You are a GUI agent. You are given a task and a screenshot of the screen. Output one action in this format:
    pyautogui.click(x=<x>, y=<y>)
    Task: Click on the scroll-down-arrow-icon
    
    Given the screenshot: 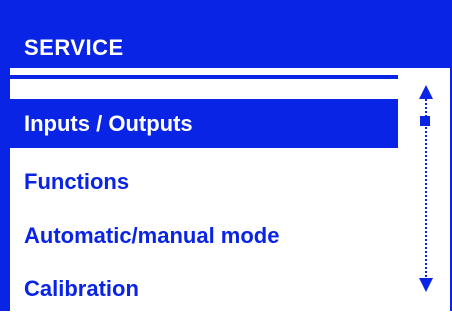 What is the action you would take?
    pyautogui.click(x=426, y=285)
    